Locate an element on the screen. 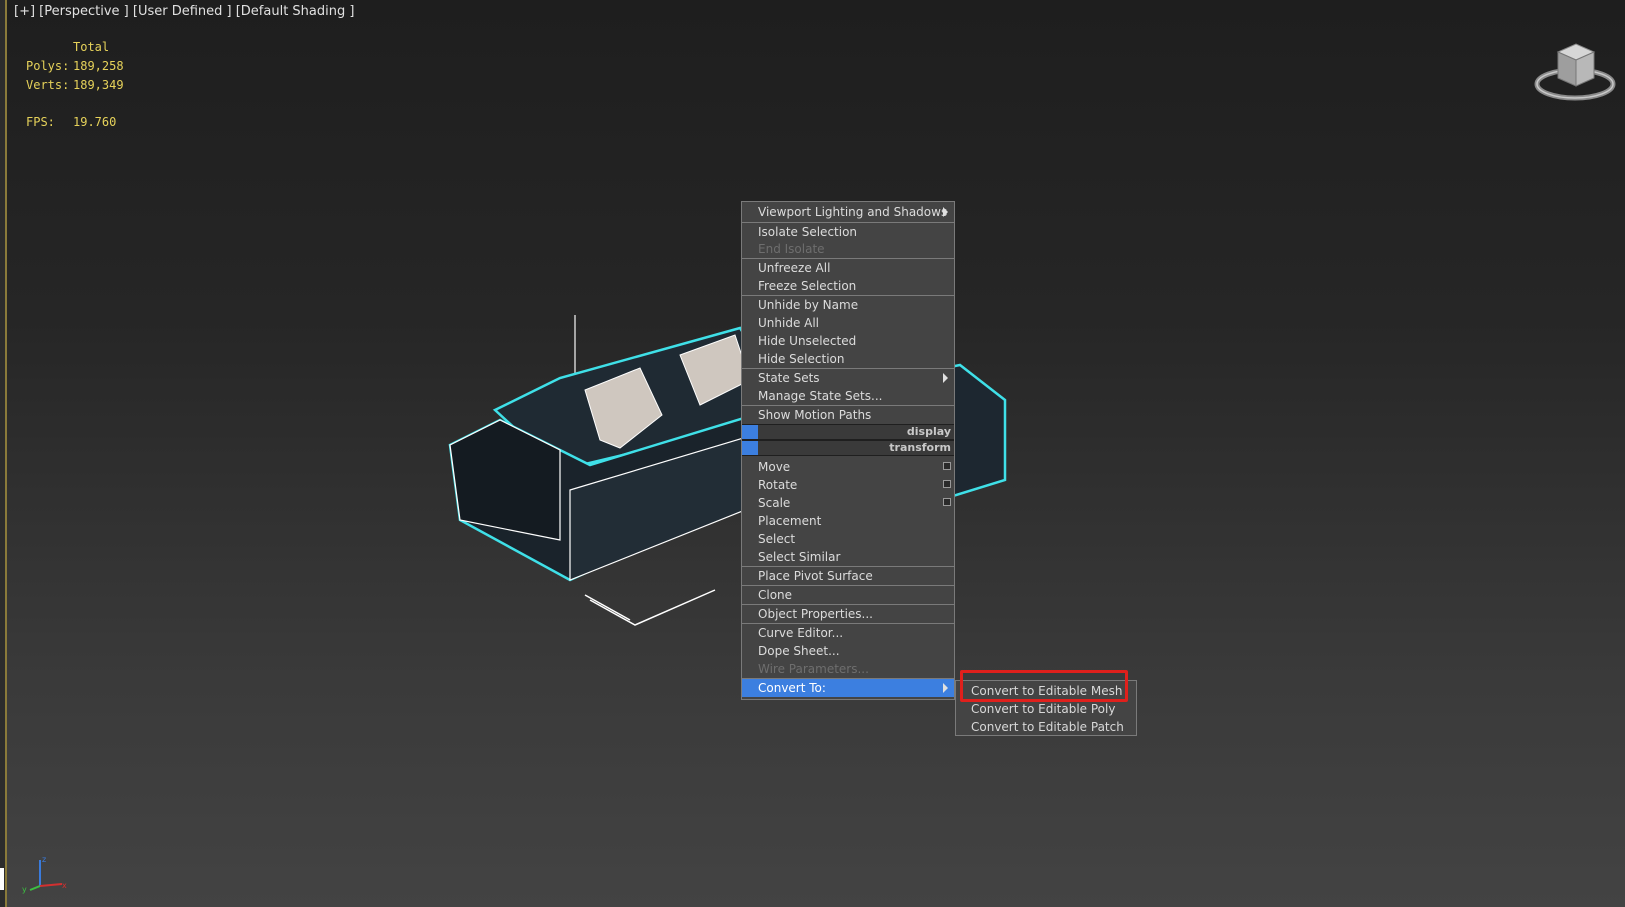 The height and width of the screenshot is (907, 1625). viewport-left-border is located at coordinates (3, 453).